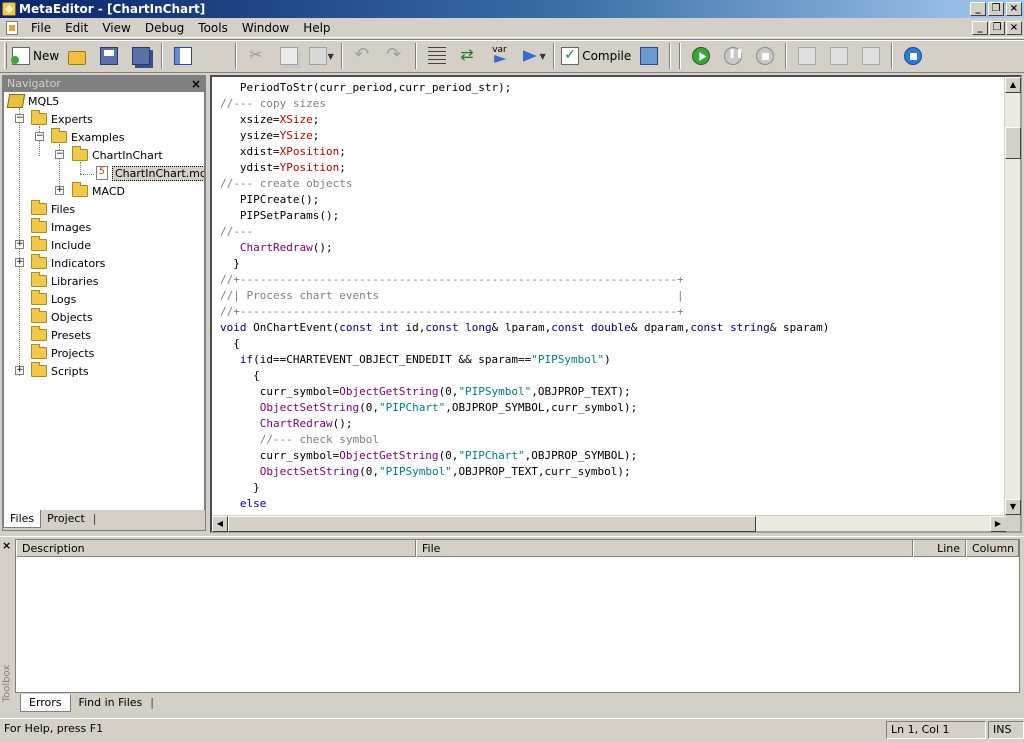 This screenshot has width=1024, height=742. Describe the element at coordinates (12, 27) in the screenshot. I see `document-icon` at that location.